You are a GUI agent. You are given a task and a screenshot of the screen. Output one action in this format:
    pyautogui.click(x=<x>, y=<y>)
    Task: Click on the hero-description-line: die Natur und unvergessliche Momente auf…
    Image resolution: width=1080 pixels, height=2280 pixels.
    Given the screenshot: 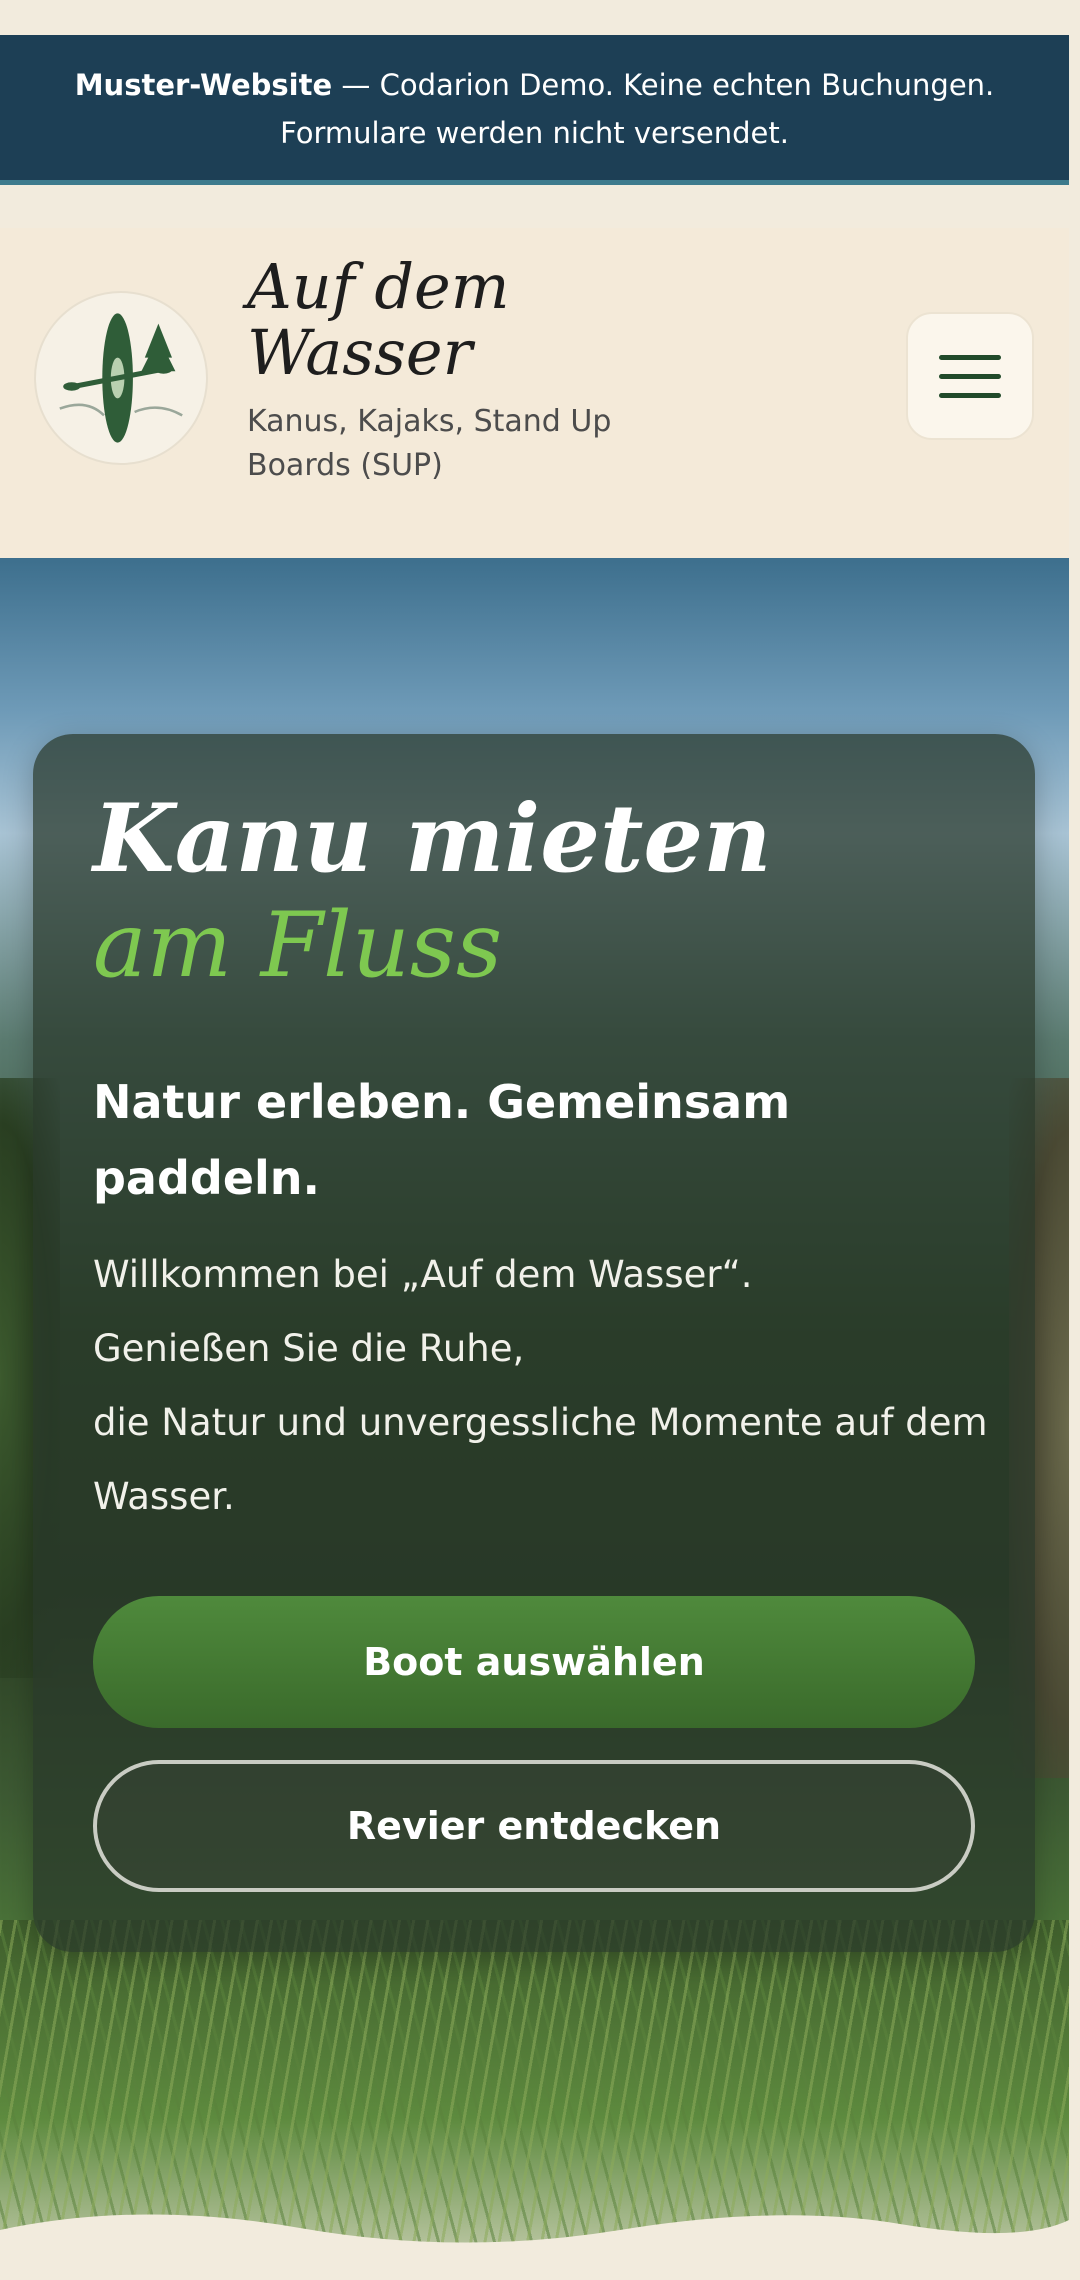 What is the action you would take?
    pyautogui.click(x=540, y=1459)
    